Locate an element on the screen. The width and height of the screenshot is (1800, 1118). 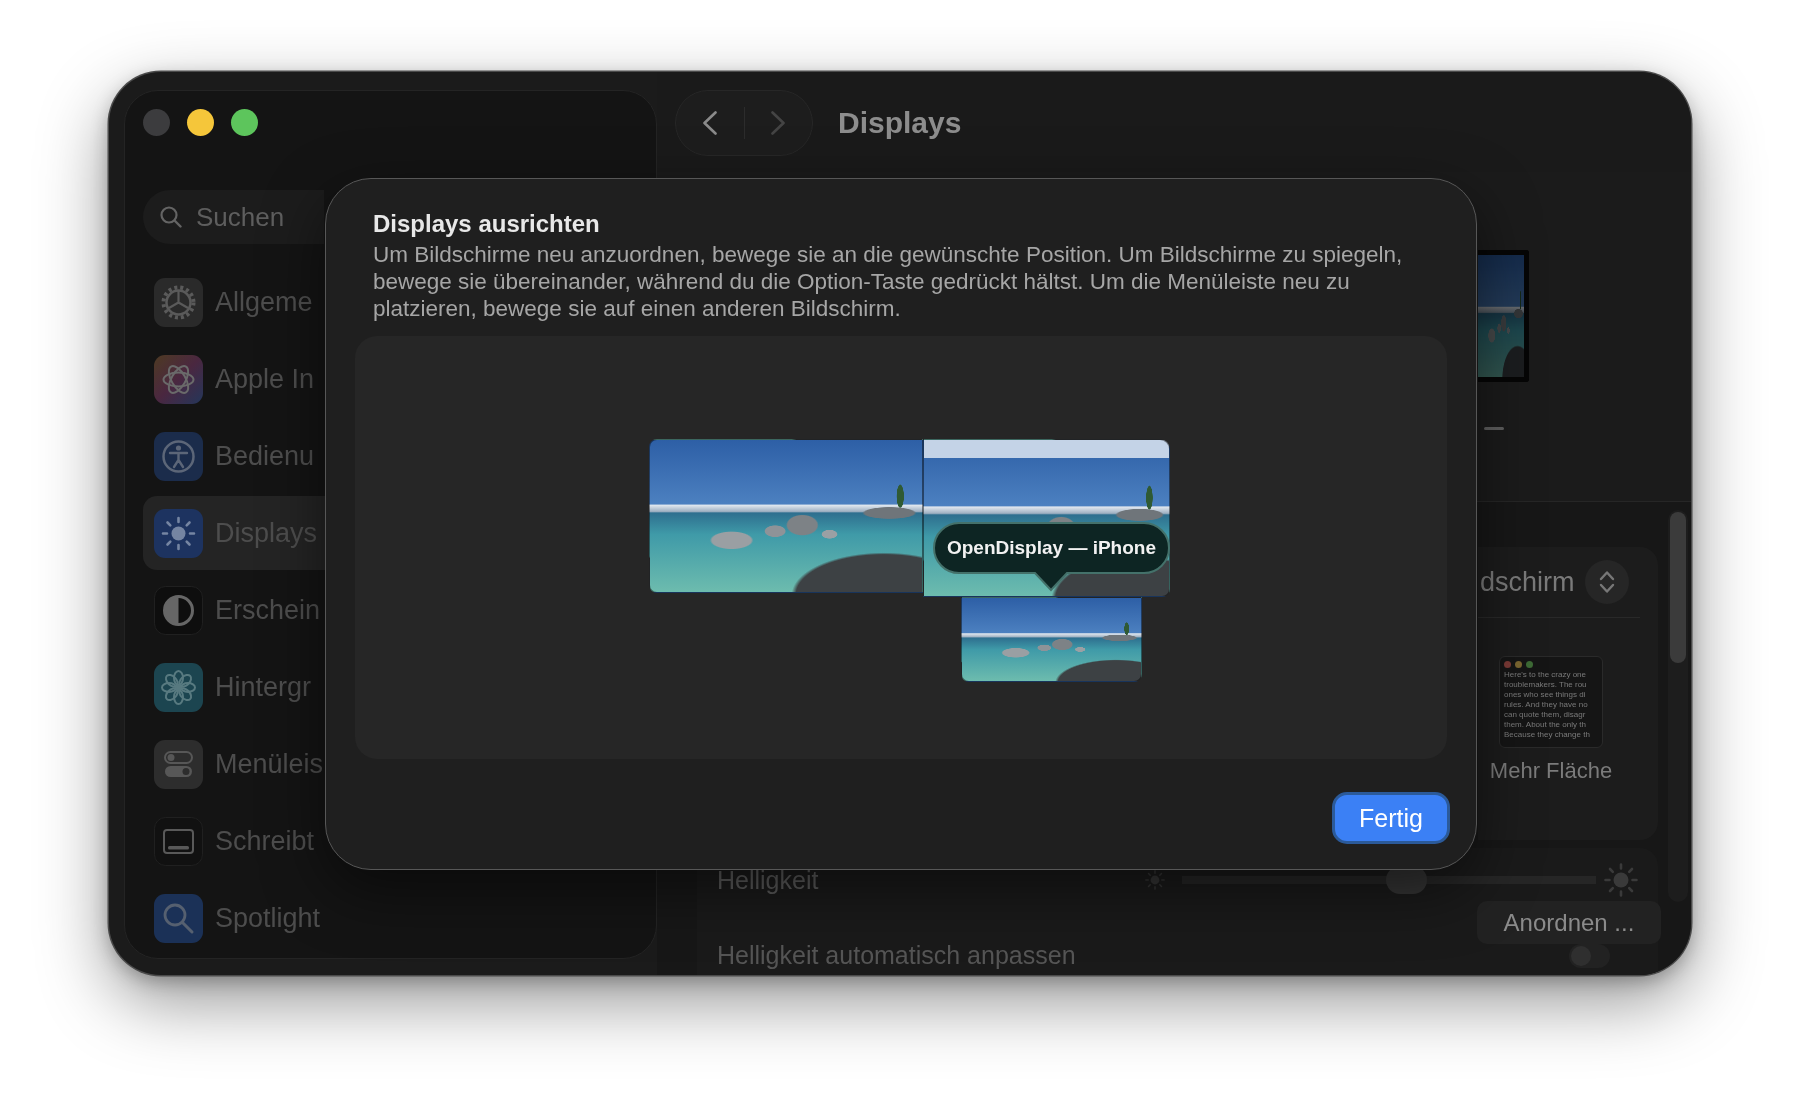
sheet-description: Um Bildschirme neu anzuordnen, bewege sie an die gewünschte Position. Um Bildschirme zu spiegeln, bewege sie übereinander, während du die Option-Taste gedrückt hältst. Um die Menüleiste neu zu platzieren, bewege sie auf einen anderen Bildschirm. is located at coordinates (888, 281).